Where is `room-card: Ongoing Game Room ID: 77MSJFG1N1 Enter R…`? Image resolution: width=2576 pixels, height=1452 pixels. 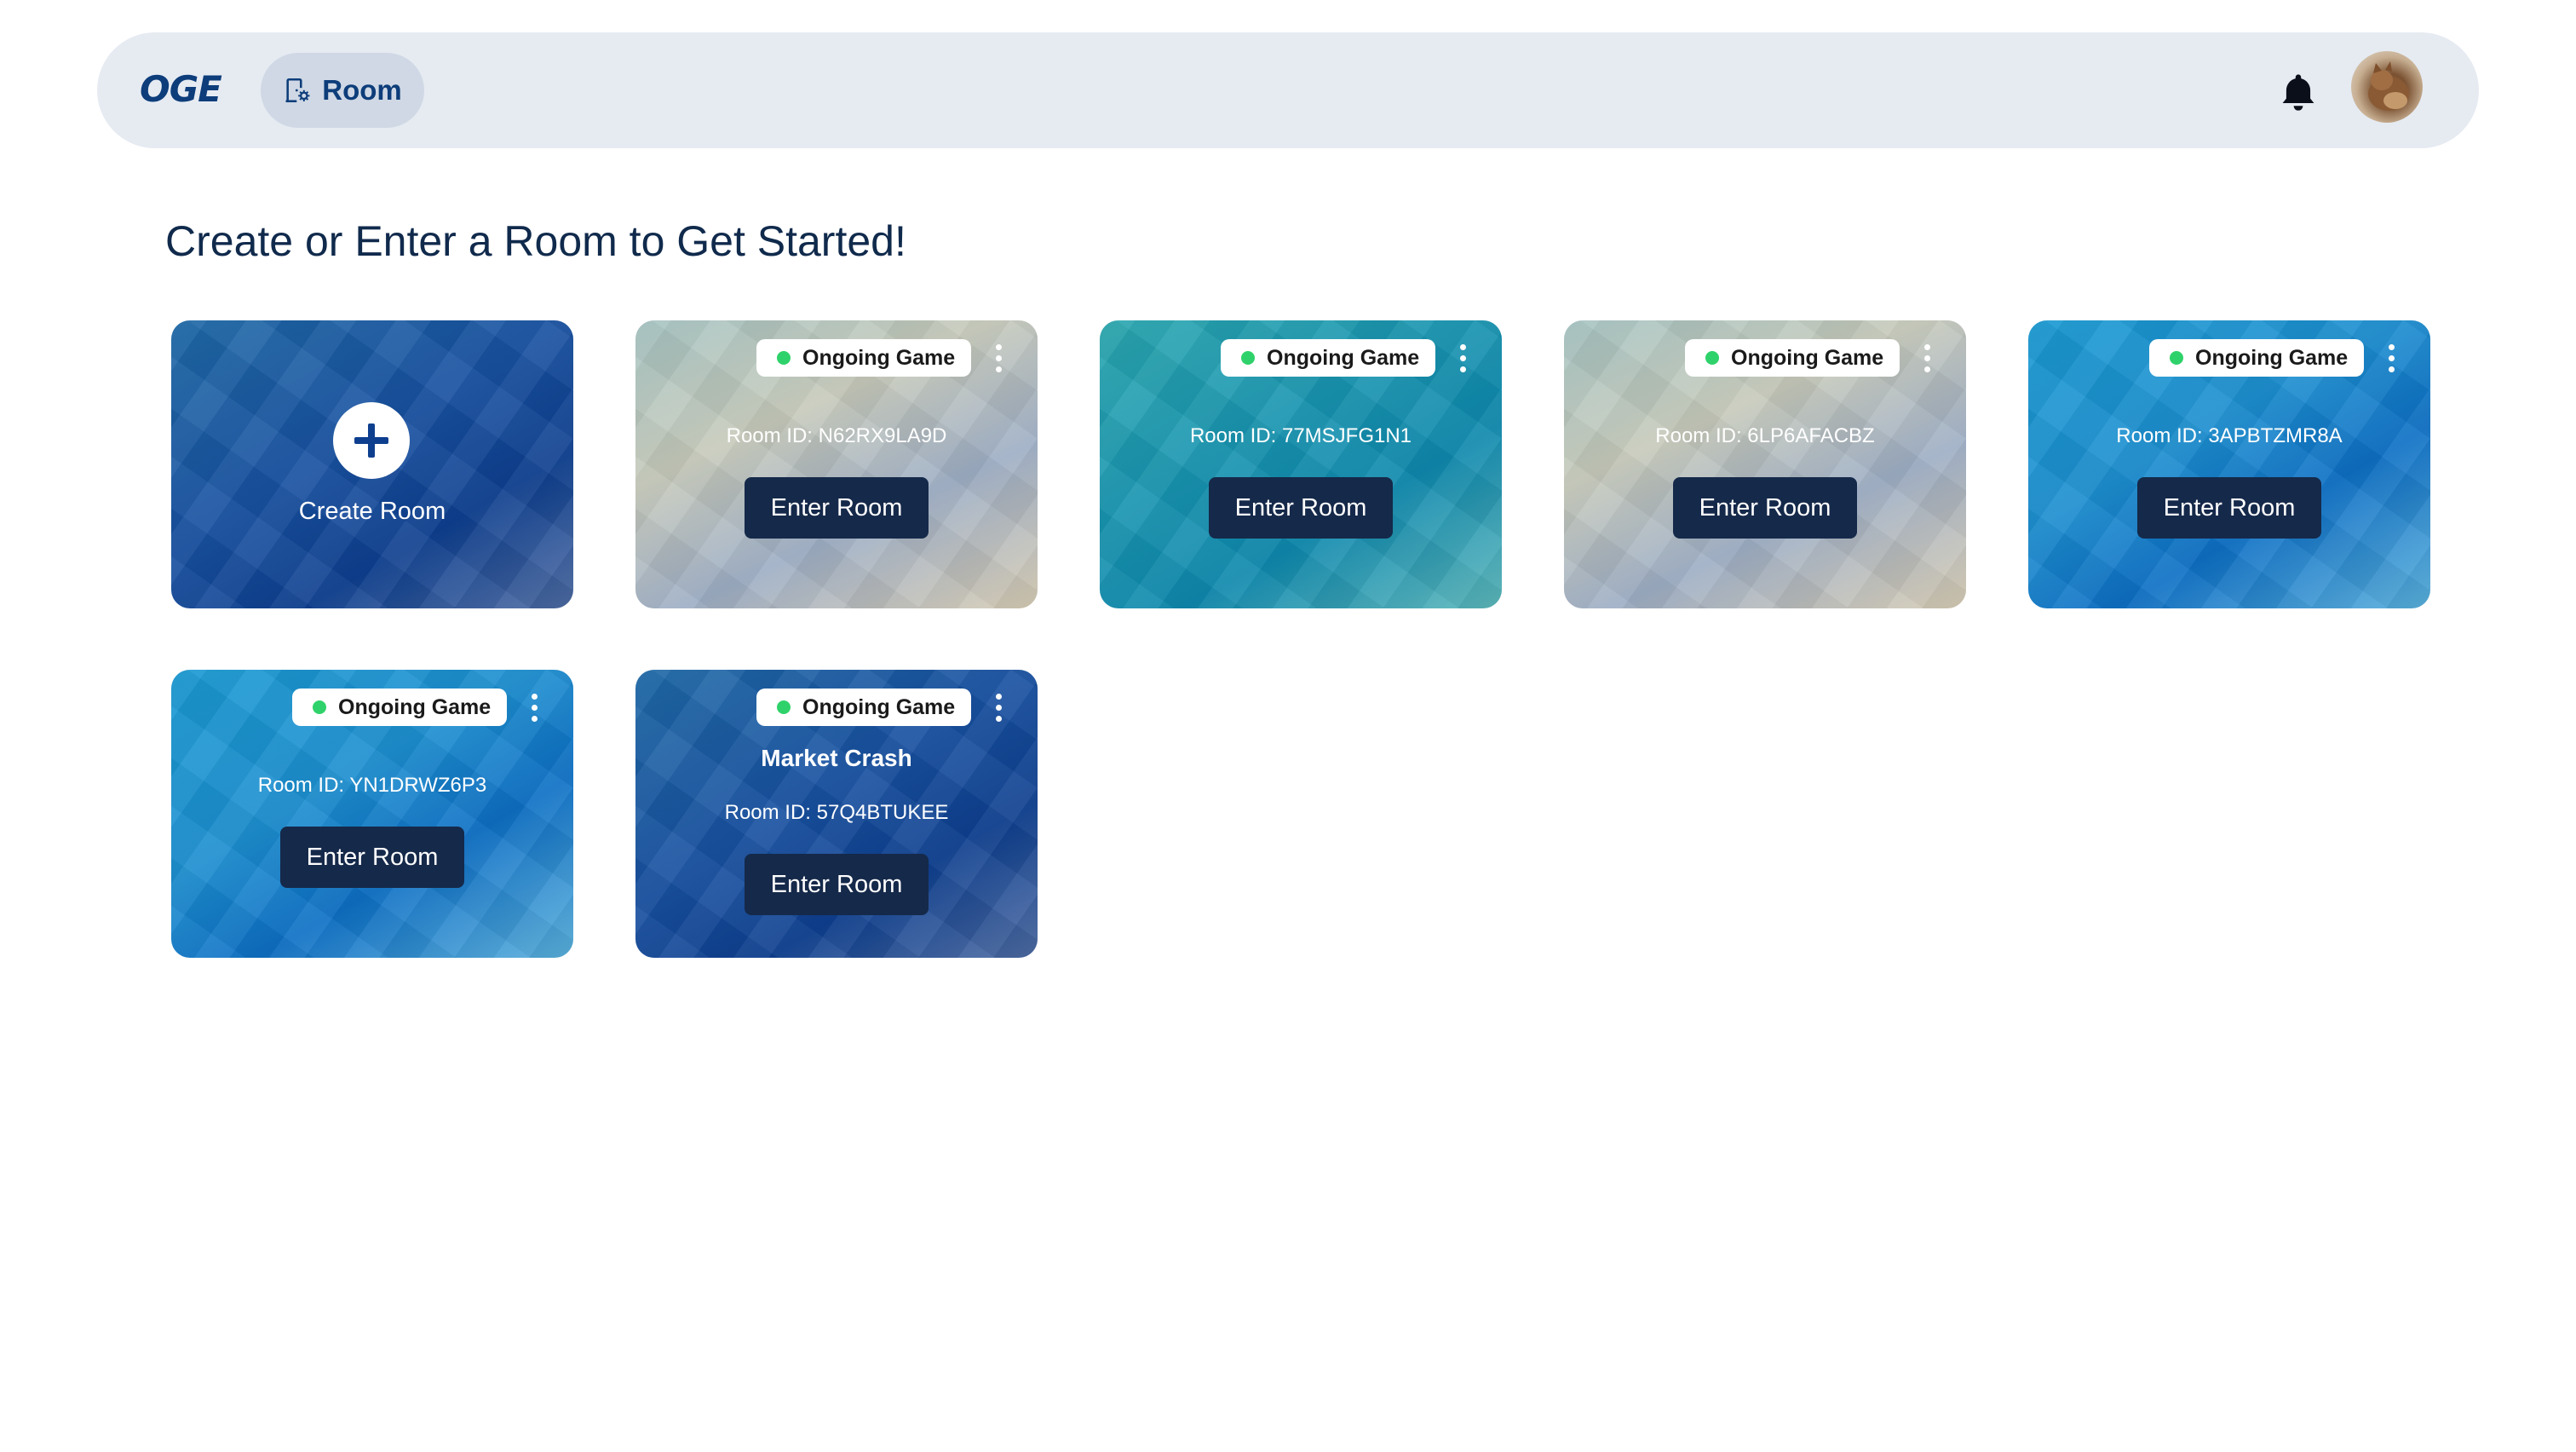
room-card: Ongoing Game Room ID: 77MSJFG1N1 Enter R… is located at coordinates (1301, 464).